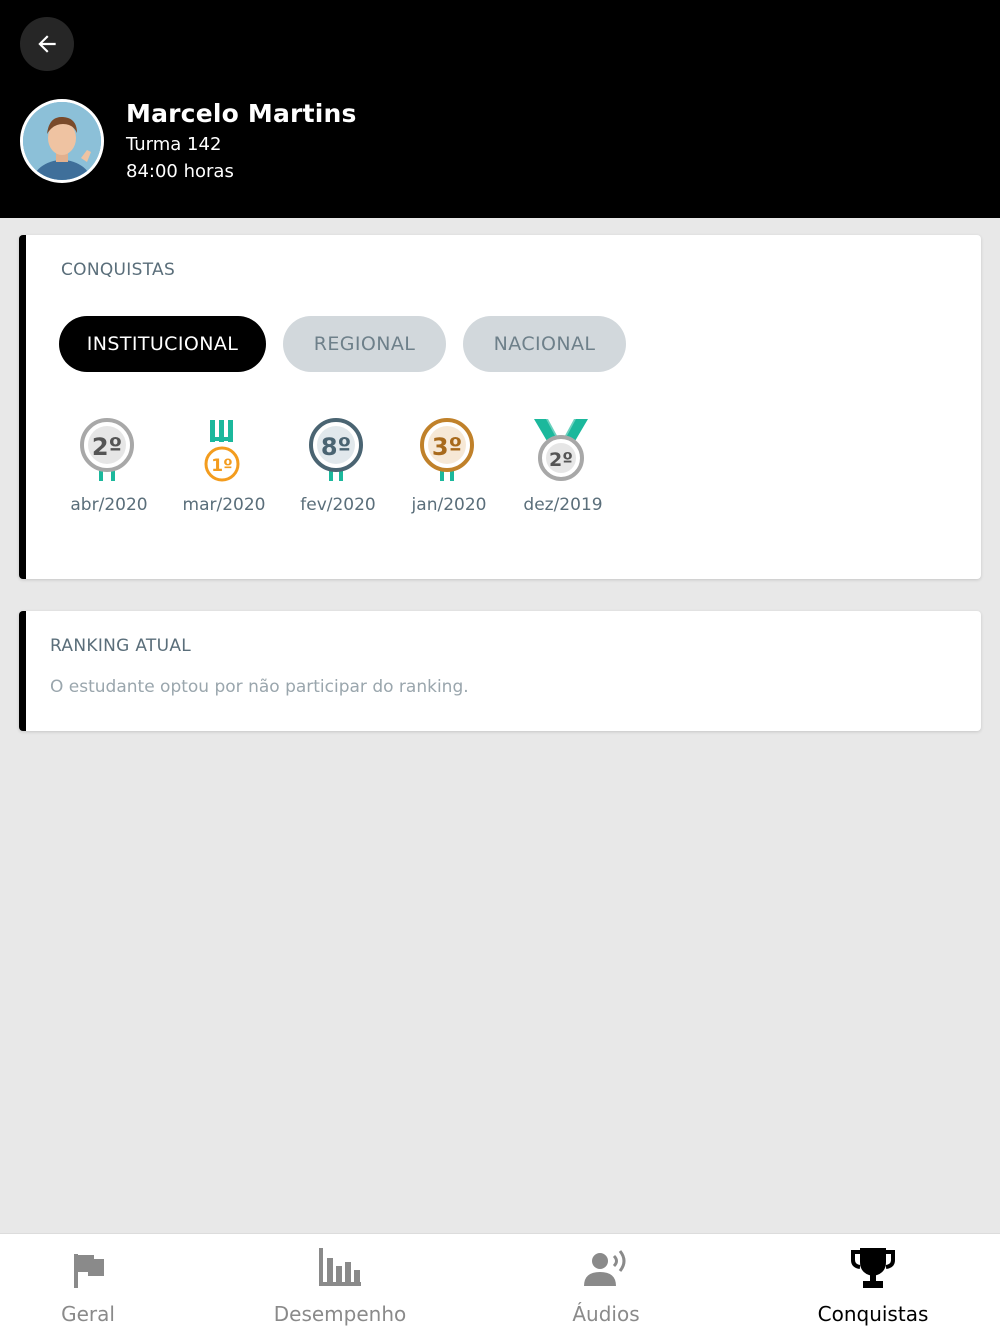  Describe the element at coordinates (162, 344) in the screenshot. I see `tab-institucional: INSTITUCIONAL` at that location.